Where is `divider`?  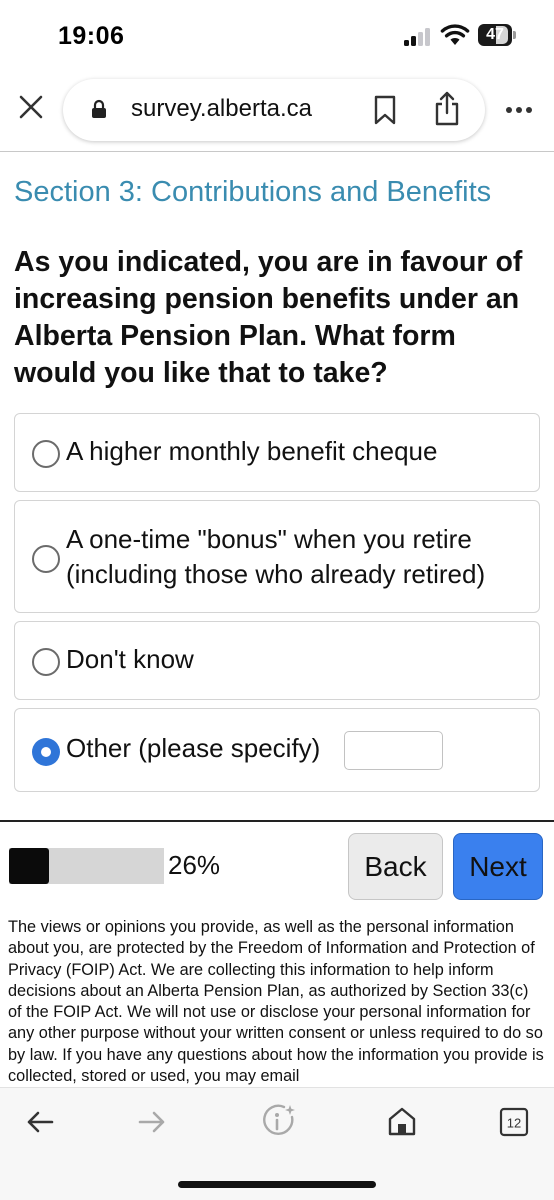
divider is located at coordinates (277, 821).